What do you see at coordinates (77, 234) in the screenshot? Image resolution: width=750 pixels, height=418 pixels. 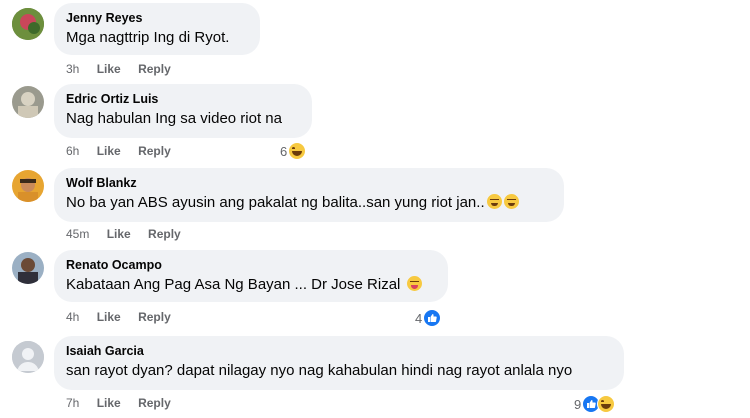 I see `timestamp: 45m` at bounding box center [77, 234].